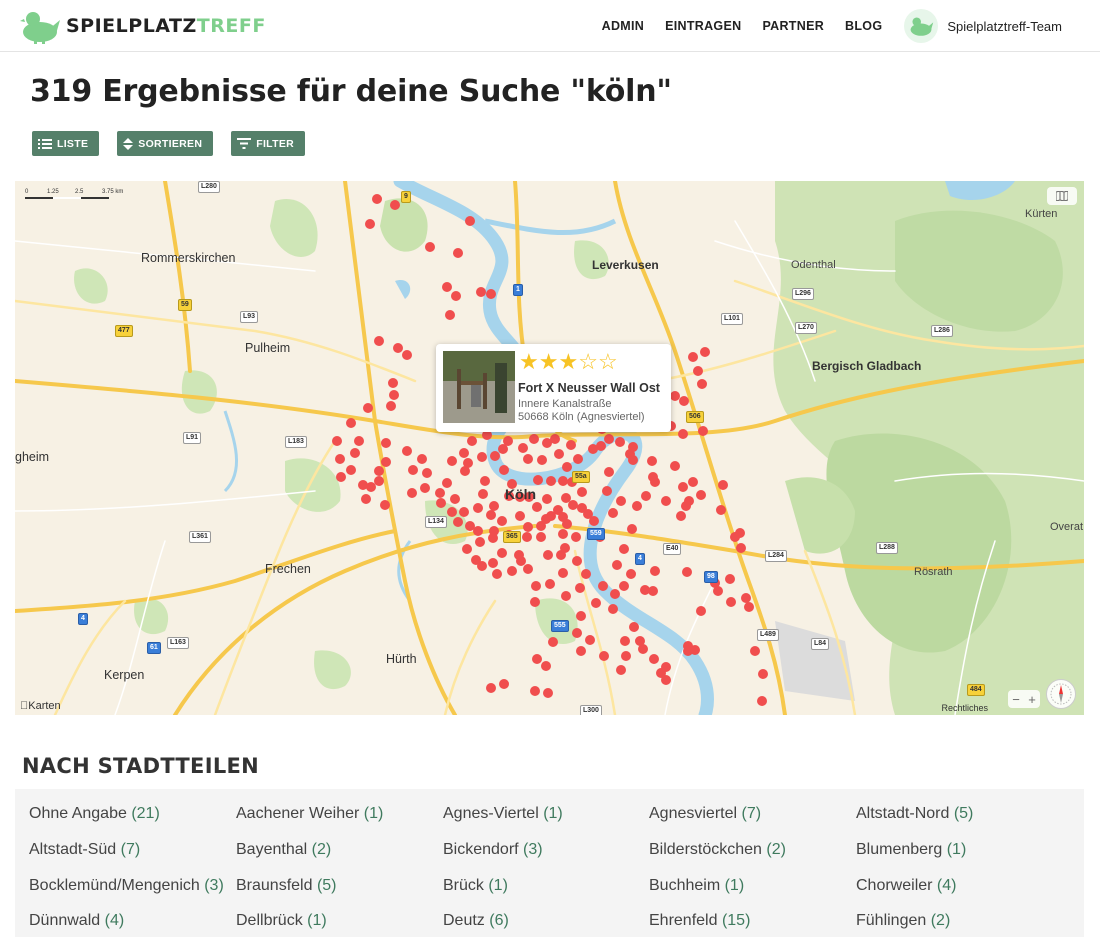 This screenshot has width=1100, height=937. What do you see at coordinates (623, 26) in the screenshot?
I see `nav-admin: ADMIN` at bounding box center [623, 26].